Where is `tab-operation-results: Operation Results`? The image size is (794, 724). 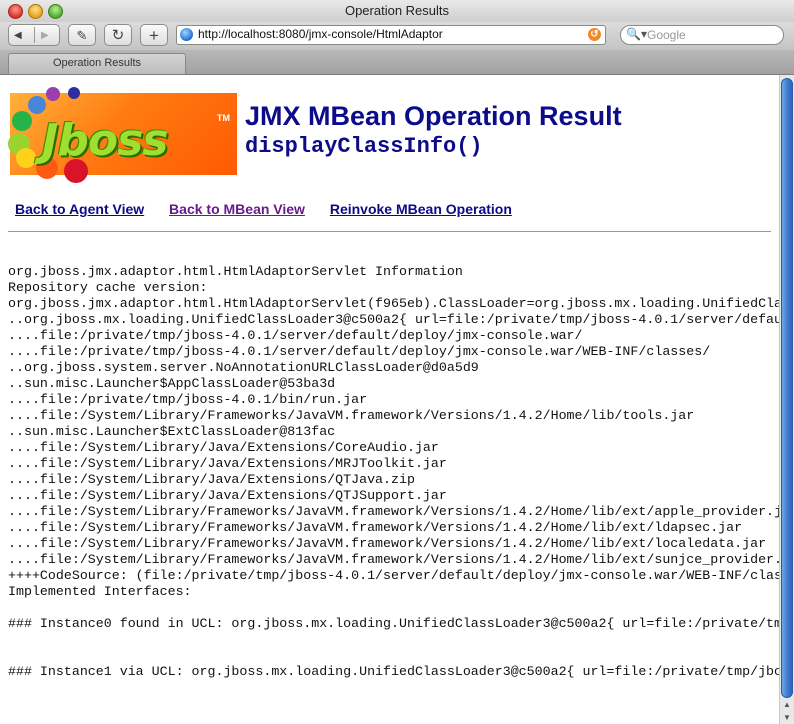 tab-operation-results: Operation Results is located at coordinates (97, 63).